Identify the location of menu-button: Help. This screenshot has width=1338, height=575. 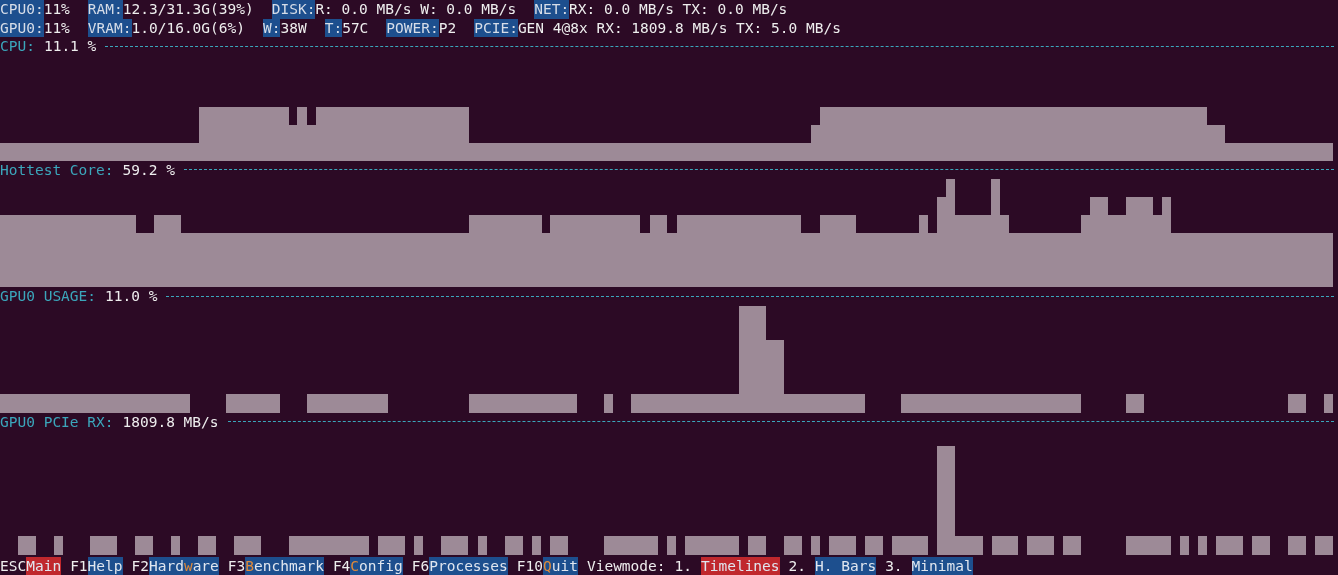
(105, 565).